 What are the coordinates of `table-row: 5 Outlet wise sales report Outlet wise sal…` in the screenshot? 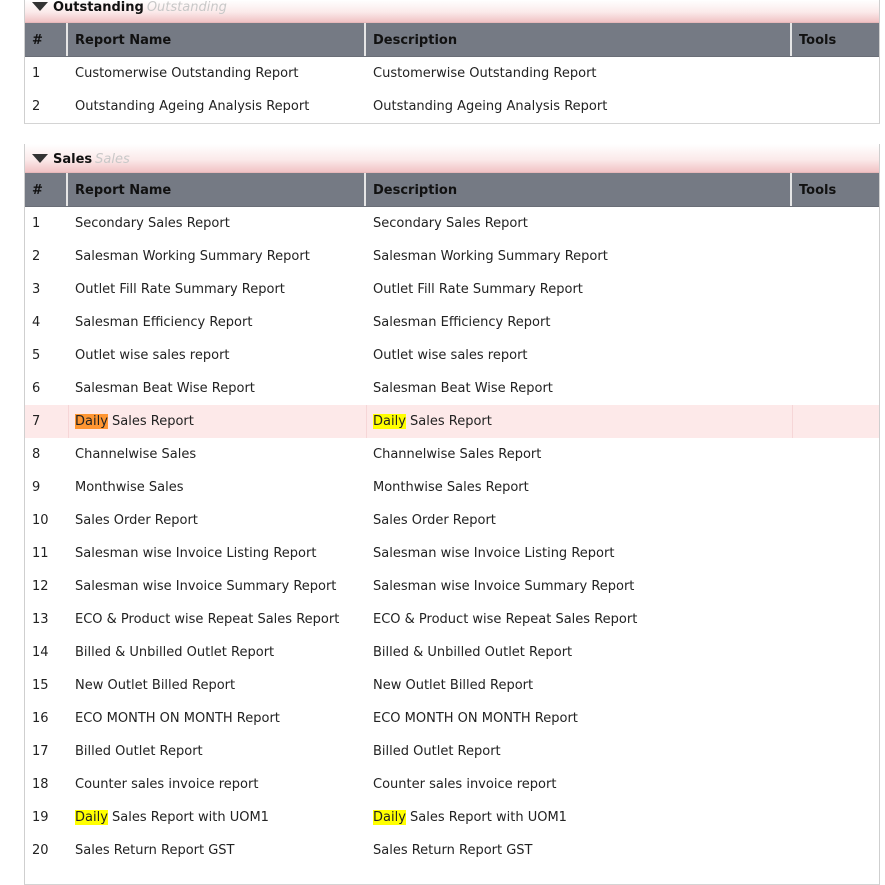 It's located at (452, 355).